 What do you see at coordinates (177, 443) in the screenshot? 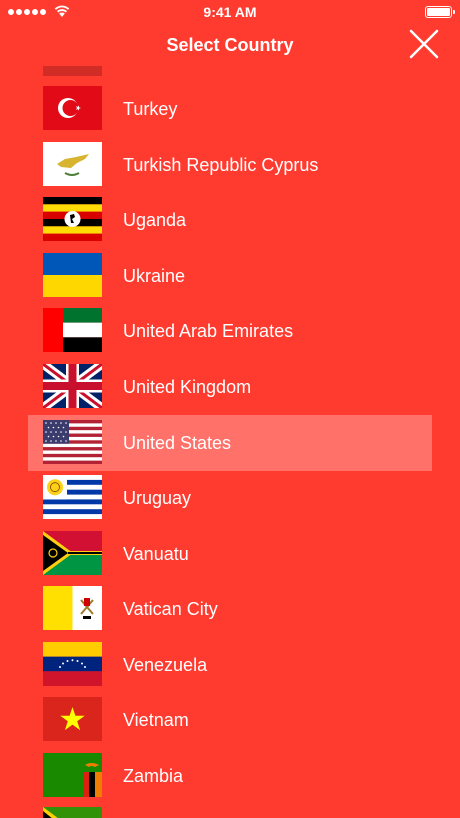
I see `country-label: United States` at bounding box center [177, 443].